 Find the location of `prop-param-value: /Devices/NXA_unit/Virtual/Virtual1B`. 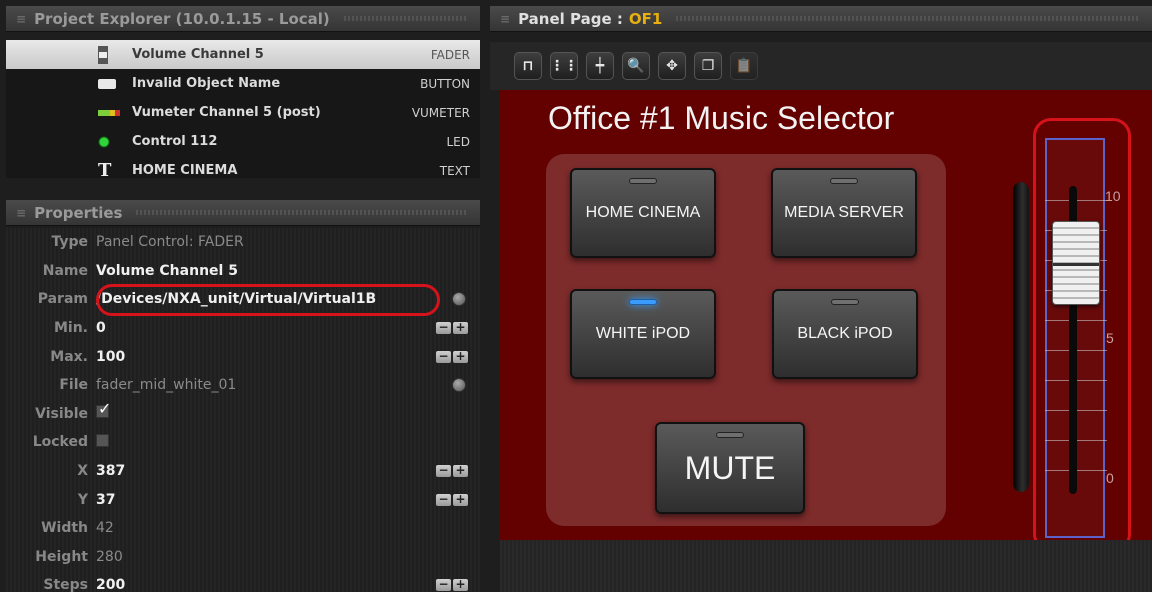

prop-param-value: /Devices/NXA_unit/Virtual/Virtual1B is located at coordinates (288, 299).